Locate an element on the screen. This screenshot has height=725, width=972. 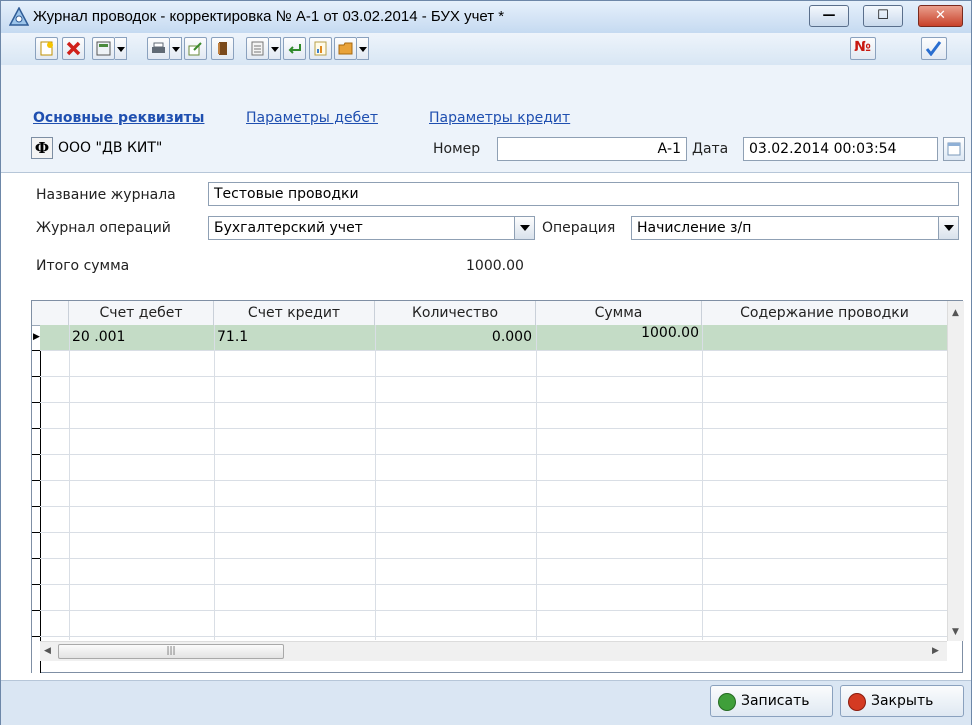
confirm-button is located at coordinates (934, 48).